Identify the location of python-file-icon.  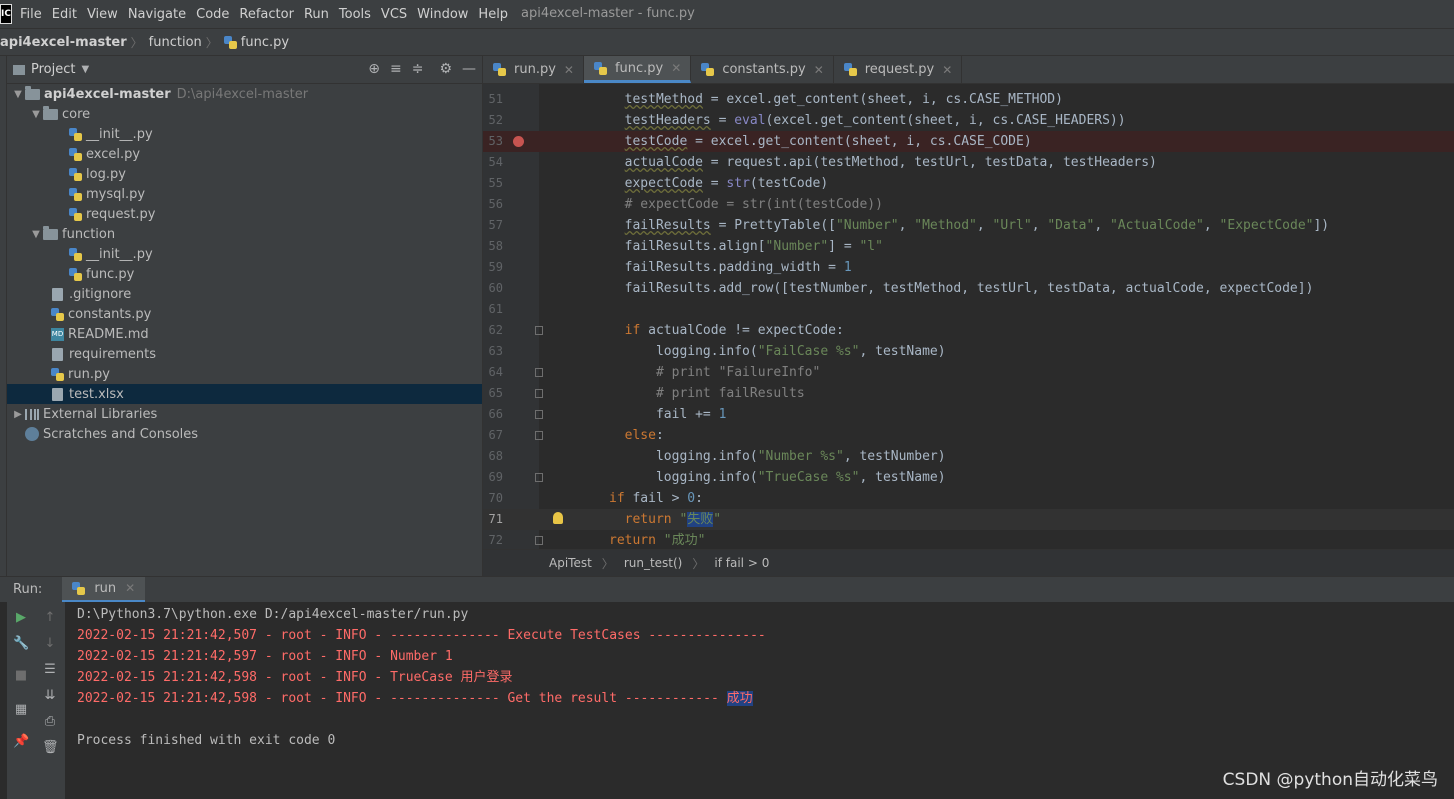
(75, 174).